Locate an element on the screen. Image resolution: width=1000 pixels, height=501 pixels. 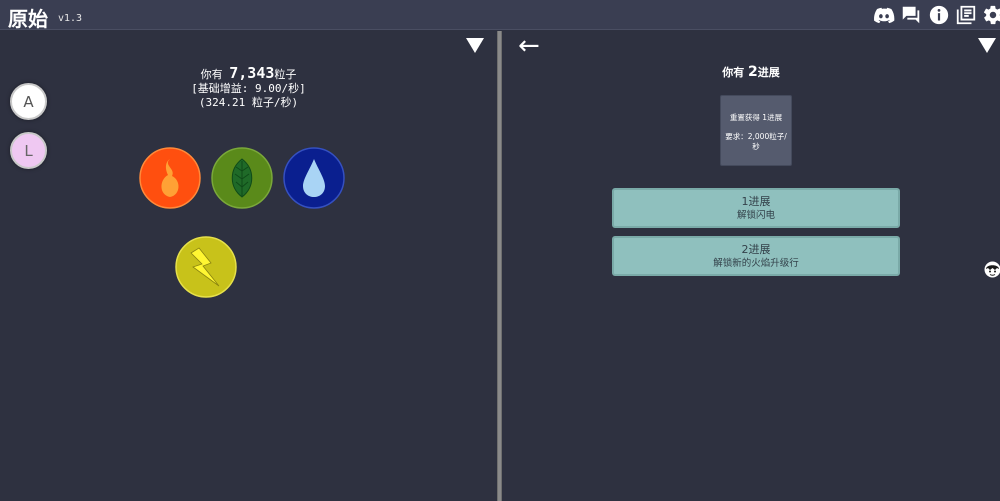
version-label: v1.3 is located at coordinates (70, 18).